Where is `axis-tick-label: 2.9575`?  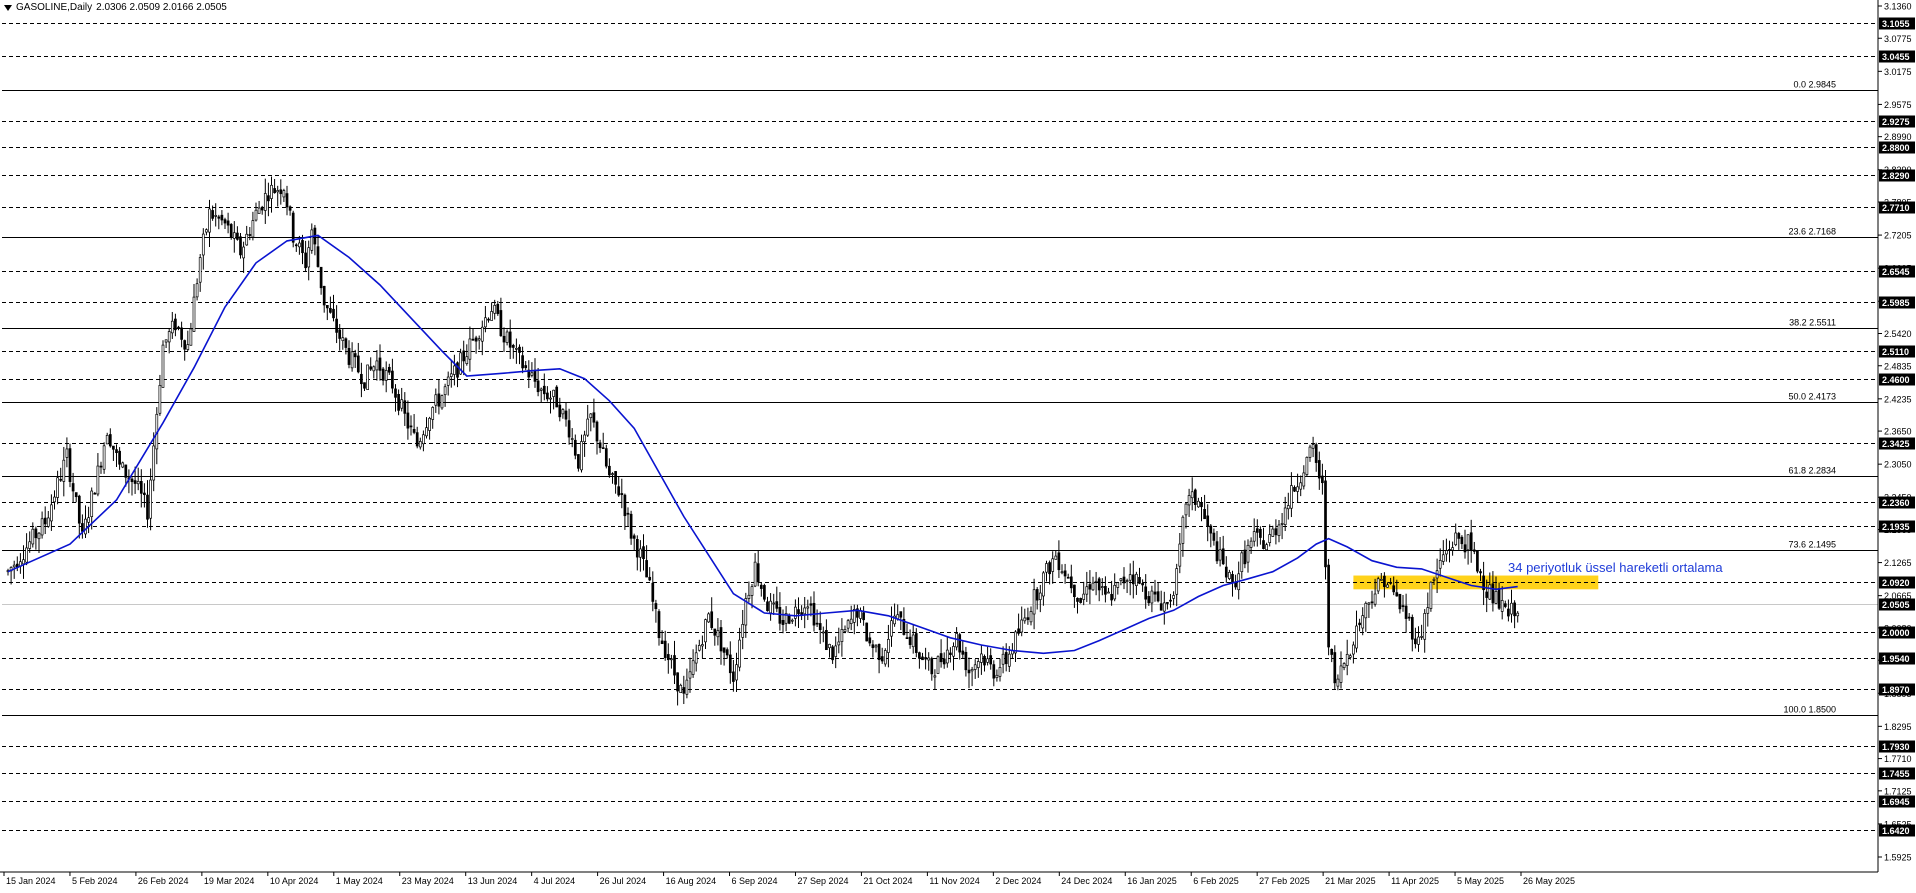 axis-tick-label: 2.9575 is located at coordinates (1898, 105).